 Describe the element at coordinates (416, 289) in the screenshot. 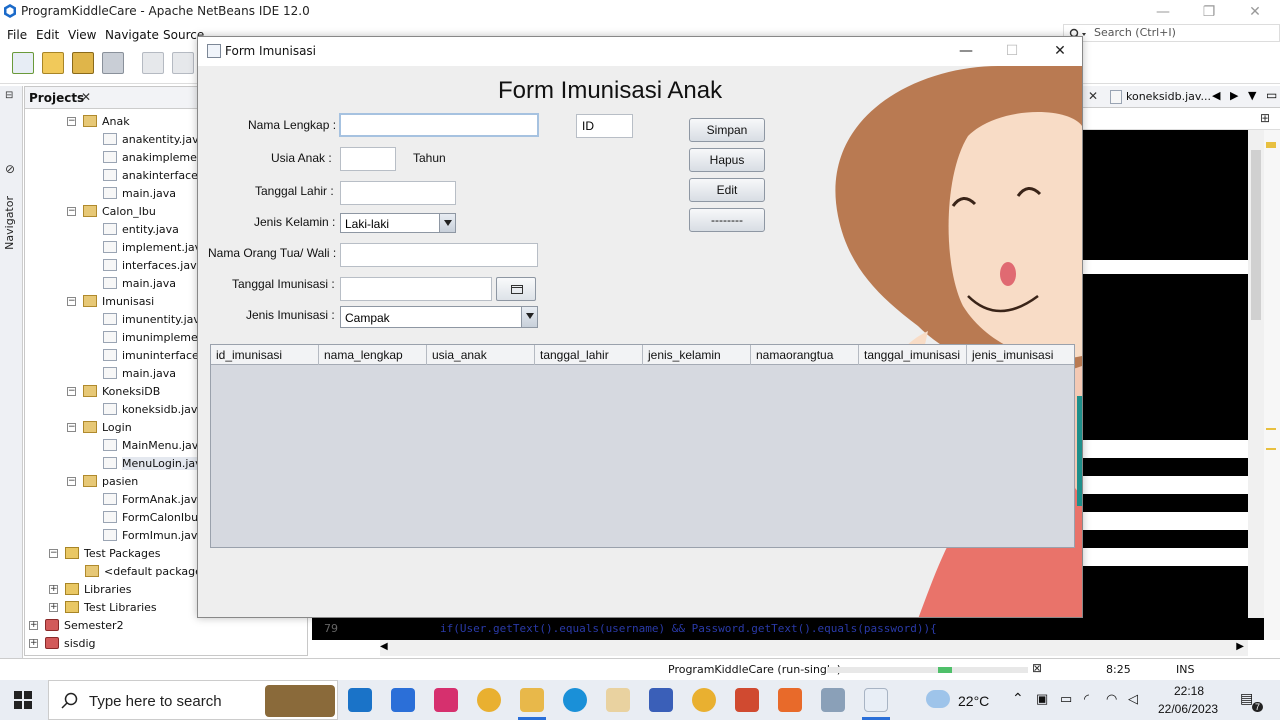

I see `tanggal-imunisasi-input` at that location.